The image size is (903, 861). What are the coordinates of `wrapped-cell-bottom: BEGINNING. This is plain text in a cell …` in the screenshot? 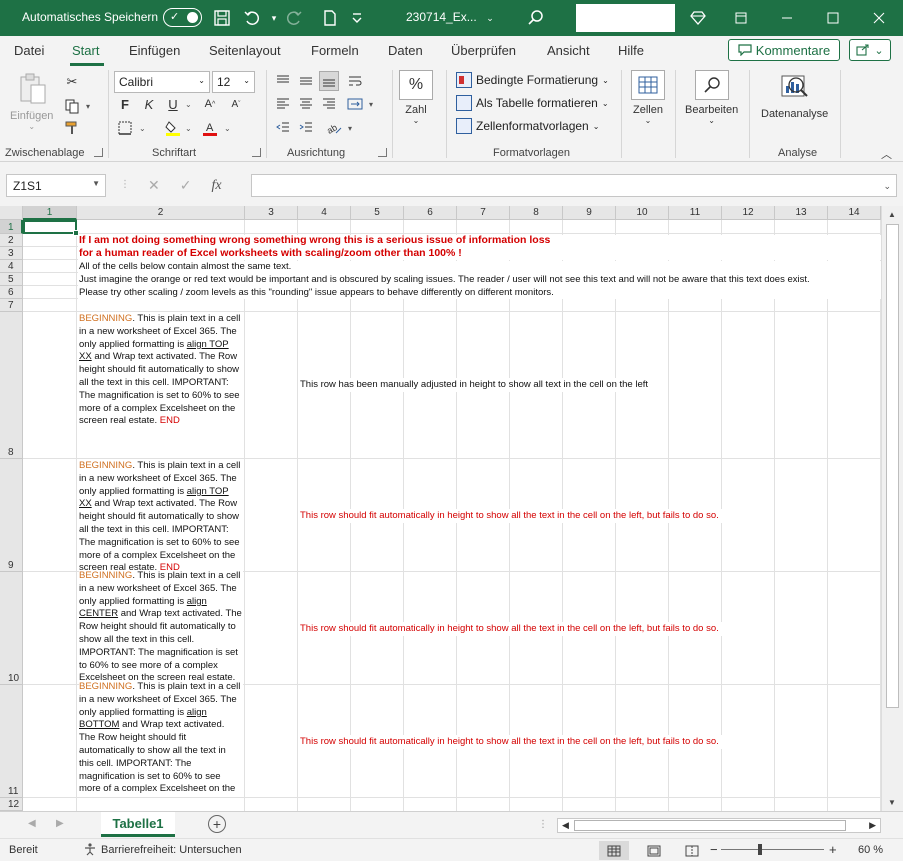 It's located at (161, 739).